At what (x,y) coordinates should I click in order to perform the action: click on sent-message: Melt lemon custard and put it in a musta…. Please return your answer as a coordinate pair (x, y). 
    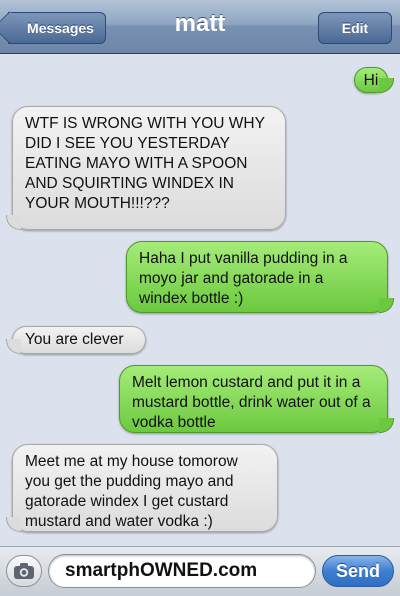
    Looking at the image, I should click on (256, 399).